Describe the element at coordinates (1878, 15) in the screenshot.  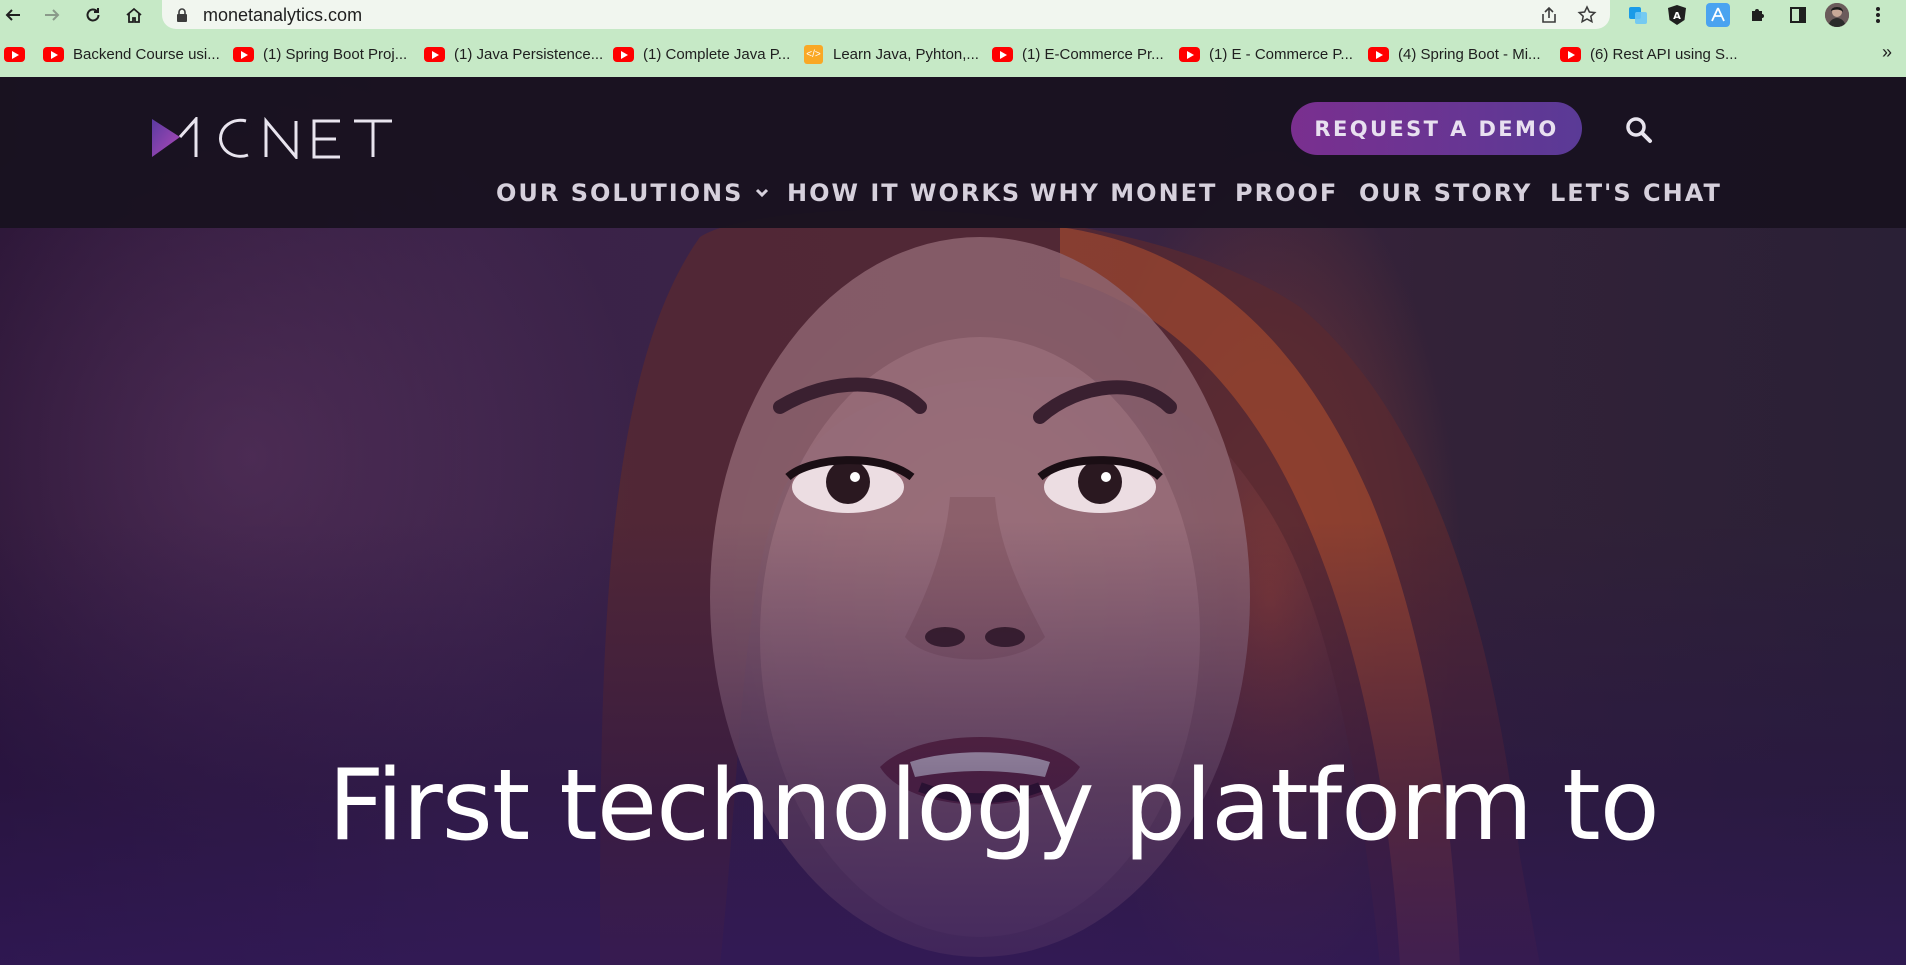
I see `menu-kebab-icon` at that location.